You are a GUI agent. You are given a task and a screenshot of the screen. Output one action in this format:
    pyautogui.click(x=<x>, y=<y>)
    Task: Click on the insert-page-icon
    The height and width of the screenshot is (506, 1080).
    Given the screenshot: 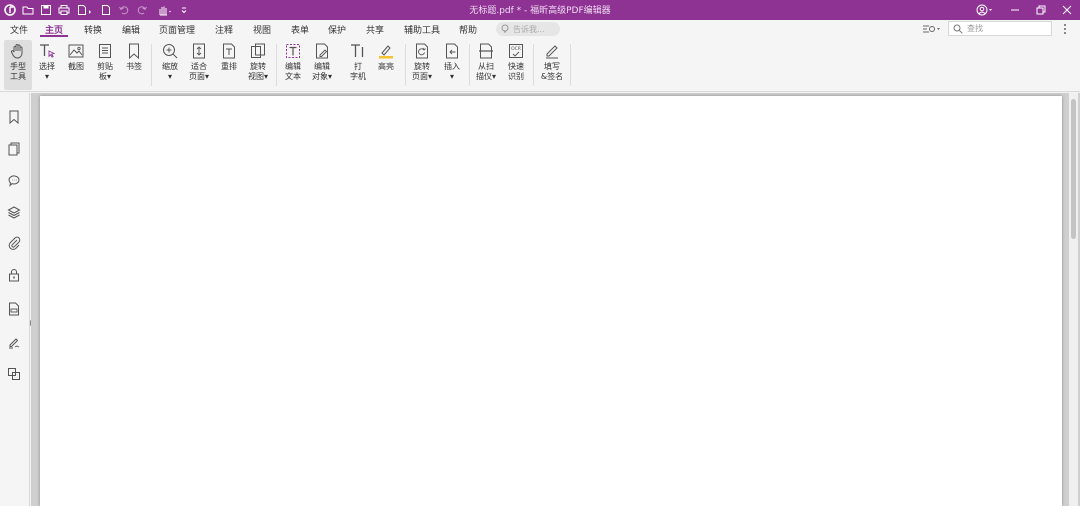 What is the action you would take?
    pyautogui.click(x=452, y=51)
    